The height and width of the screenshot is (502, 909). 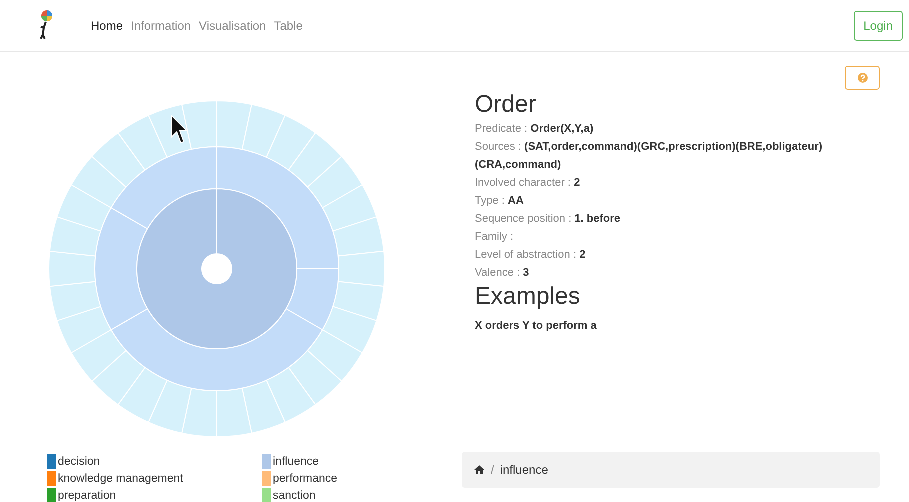 I want to click on nav-link: Home, so click(x=107, y=25).